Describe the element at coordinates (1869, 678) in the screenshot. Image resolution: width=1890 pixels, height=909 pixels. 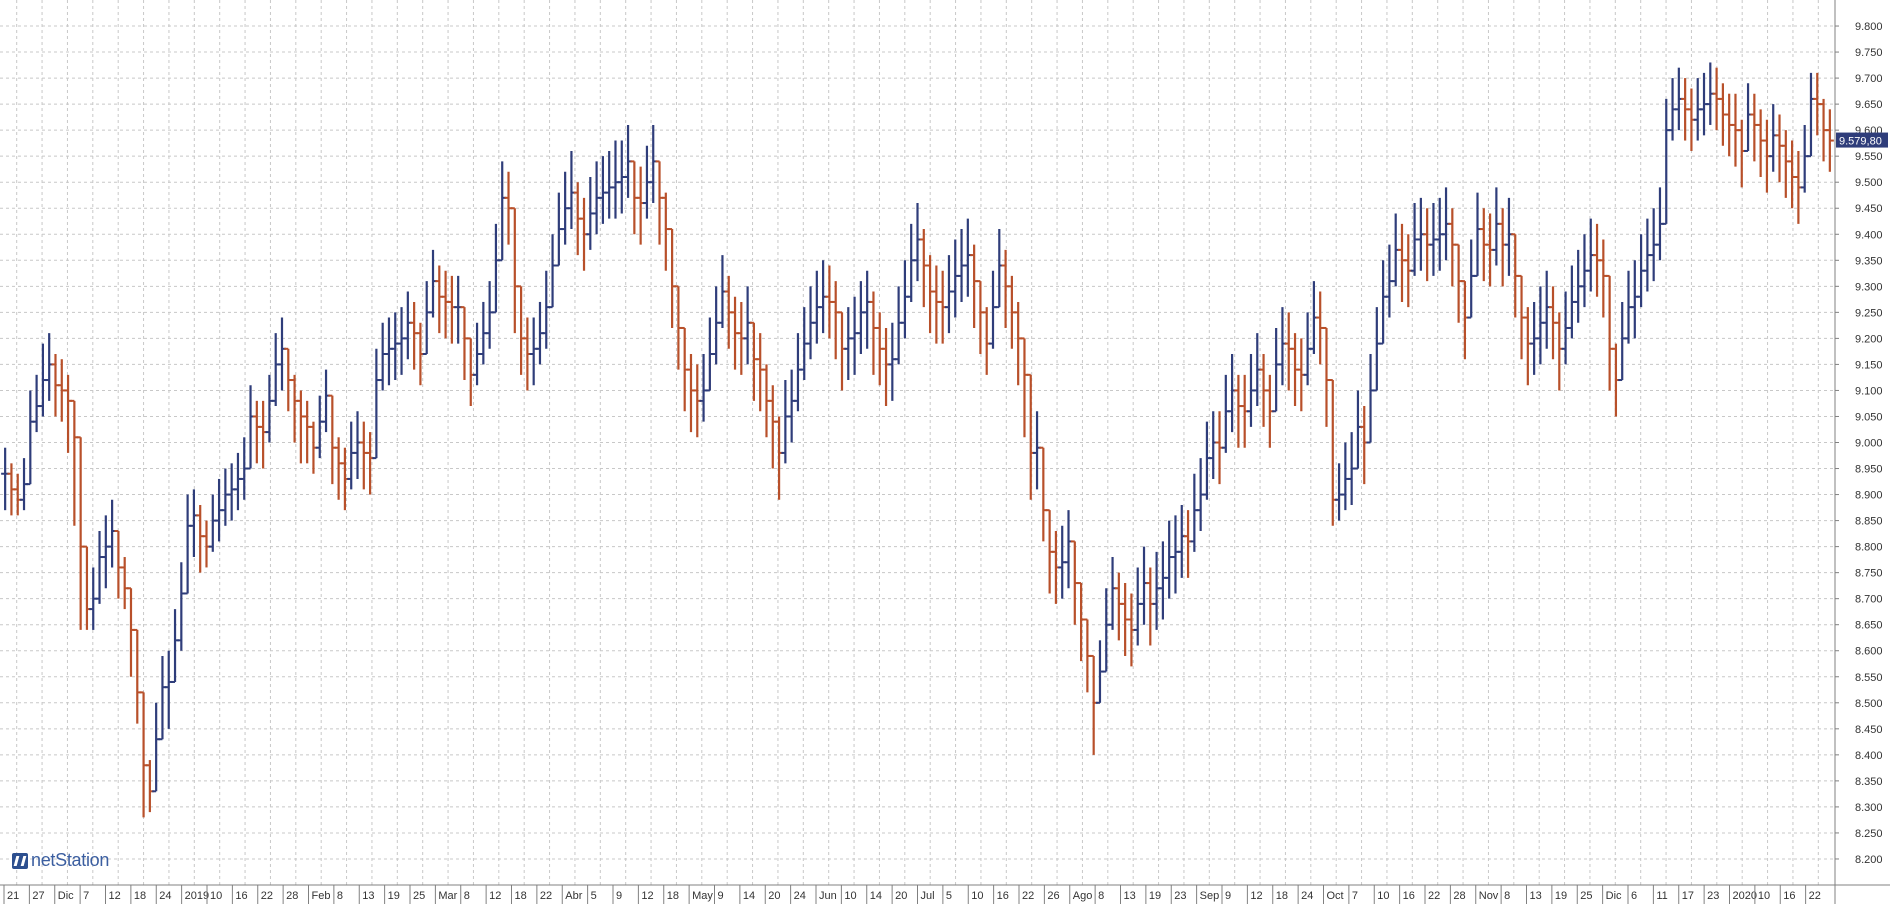
I see `y-tick-label: 8.550` at that location.